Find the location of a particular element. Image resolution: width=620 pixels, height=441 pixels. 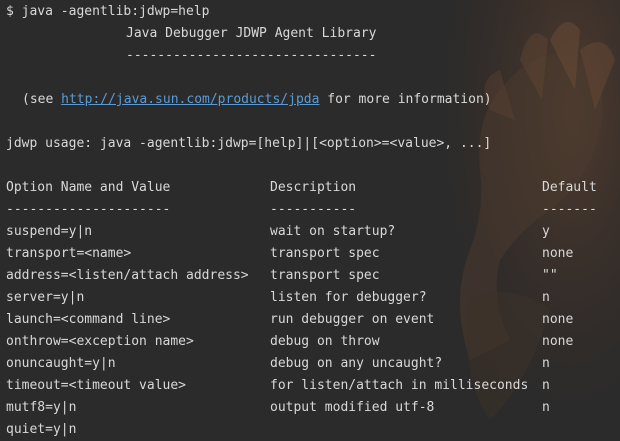

header-option: Option Name and Value is located at coordinates (88, 187).